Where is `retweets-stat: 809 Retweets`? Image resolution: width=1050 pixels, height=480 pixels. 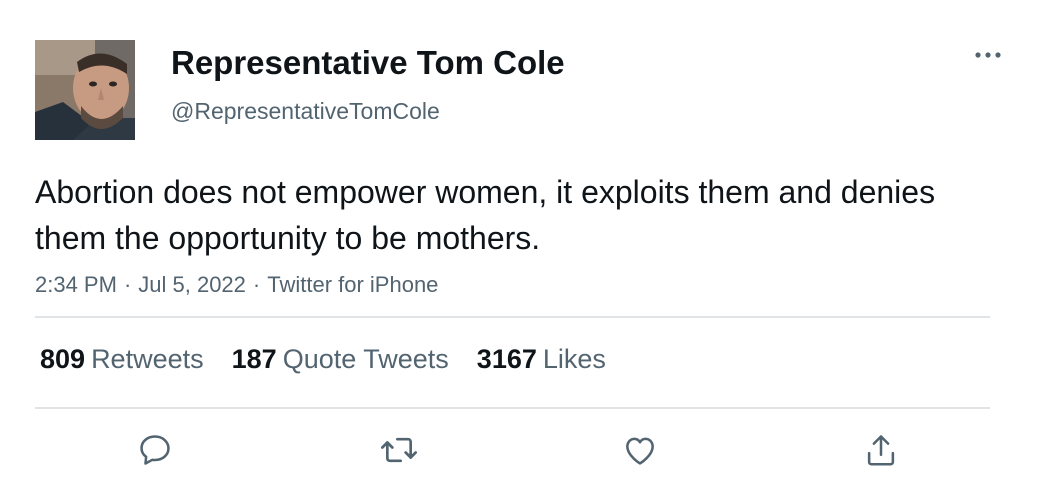
retweets-stat: 809 Retweets is located at coordinates (122, 359).